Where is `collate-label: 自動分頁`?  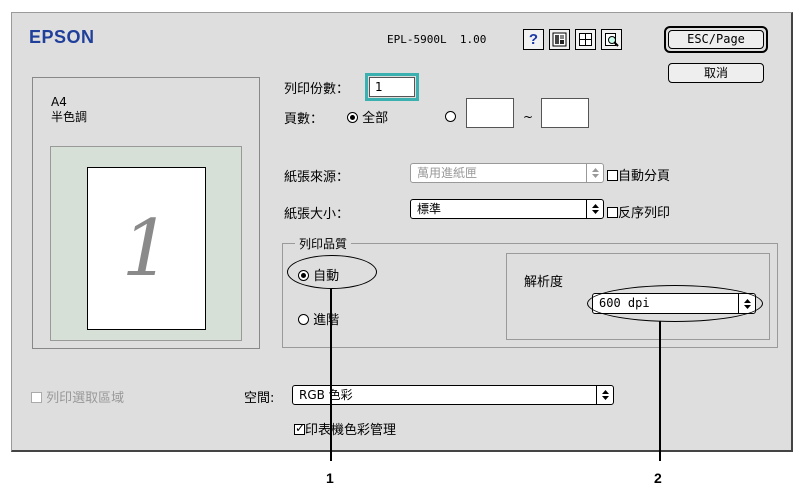 collate-label: 自動分頁 is located at coordinates (644, 176).